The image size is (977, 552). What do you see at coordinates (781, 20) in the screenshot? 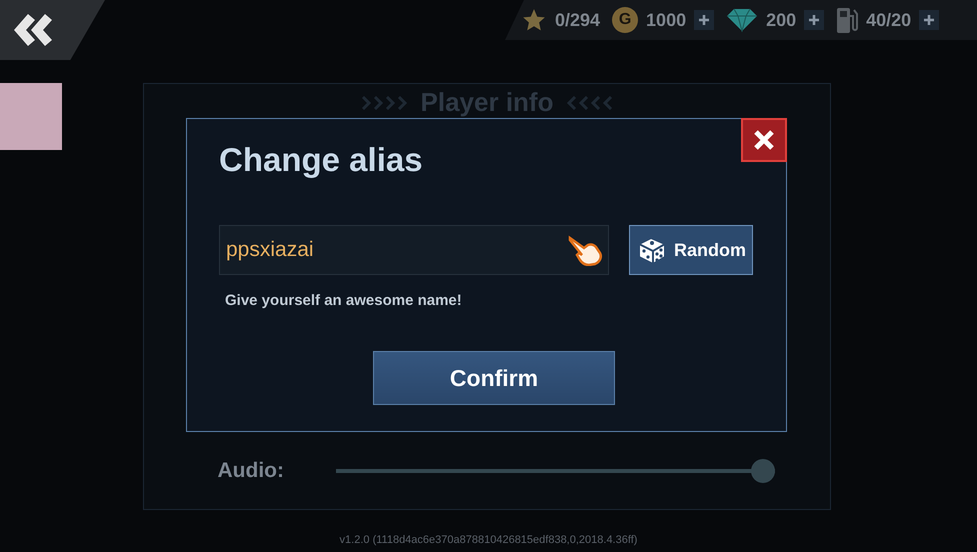
I see `resource-count: 200` at bounding box center [781, 20].